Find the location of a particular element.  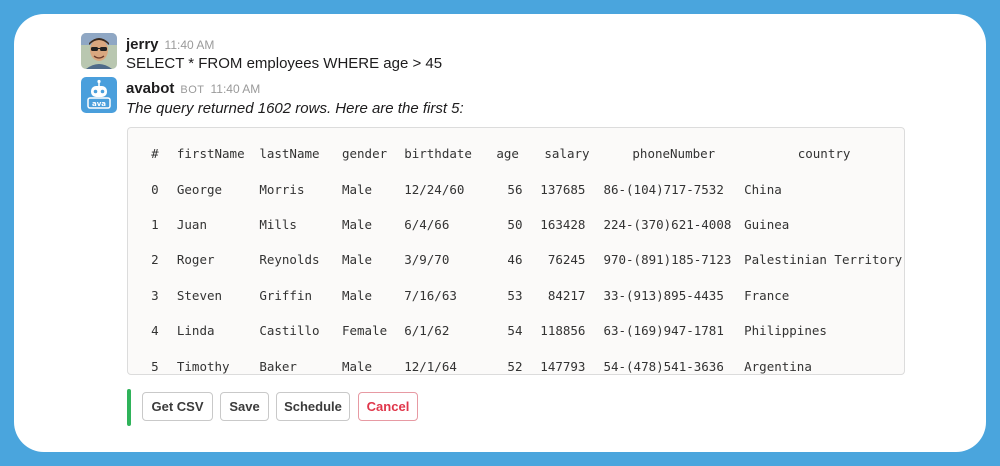

table-cell: 76245 is located at coordinates (566, 260).